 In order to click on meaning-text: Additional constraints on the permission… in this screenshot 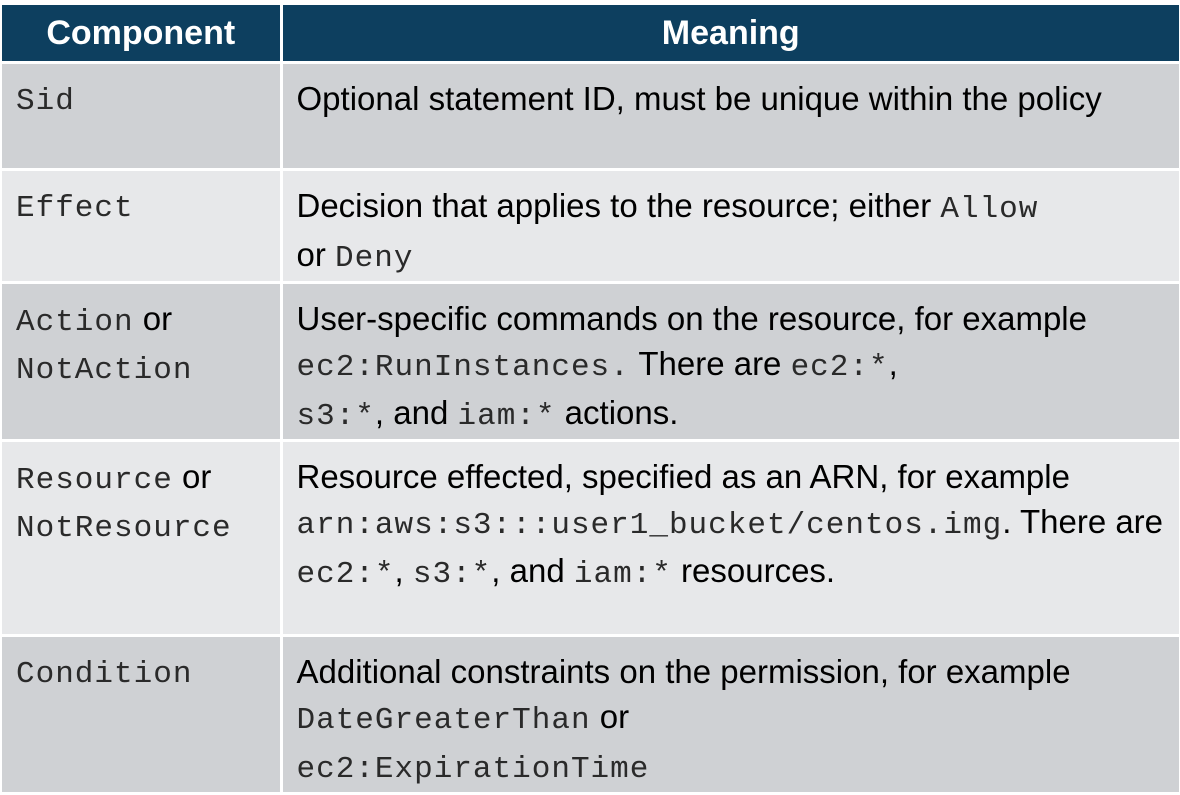, I will do `click(683, 671)`.